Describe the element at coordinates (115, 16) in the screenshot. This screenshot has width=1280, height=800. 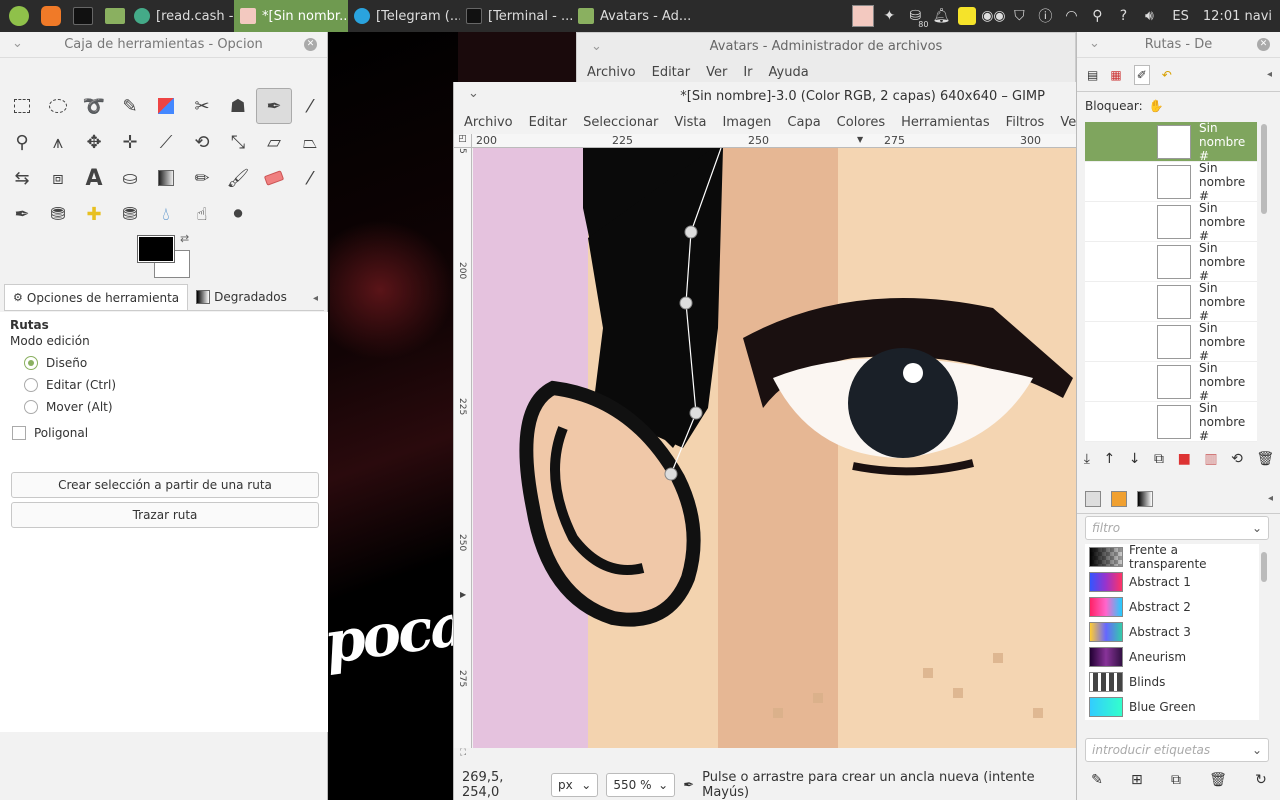
I see `folder-icon` at that location.